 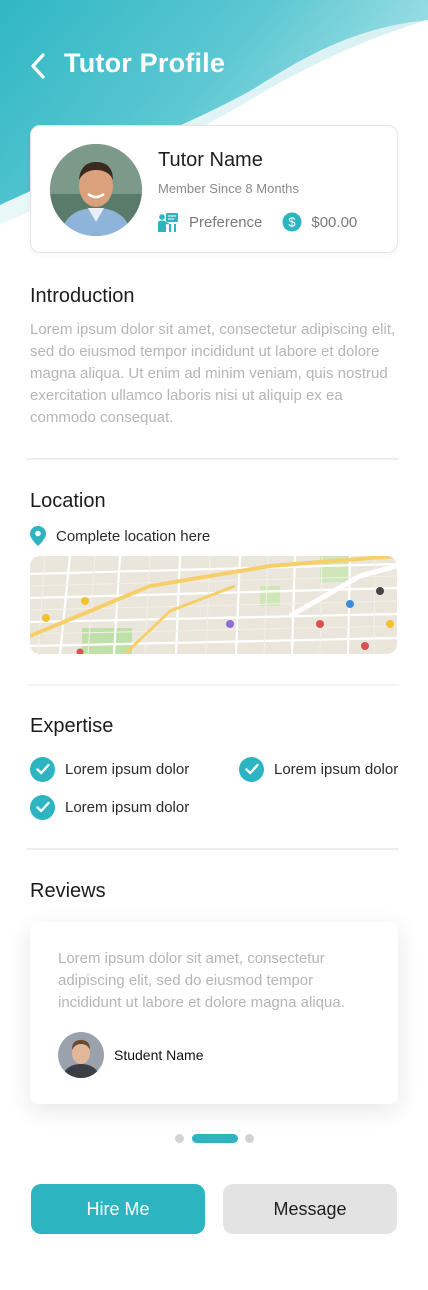 I want to click on preference-label: Preference, so click(x=226, y=222).